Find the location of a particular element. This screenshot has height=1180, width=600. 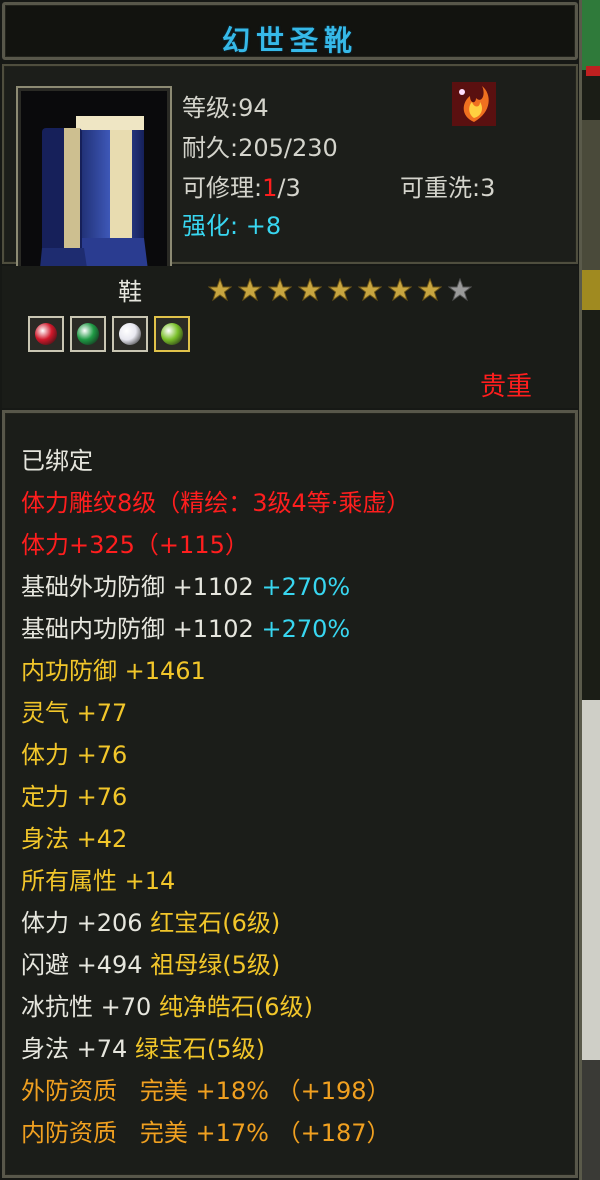

item-enhance: 强化: +8 is located at coordinates (231, 223).